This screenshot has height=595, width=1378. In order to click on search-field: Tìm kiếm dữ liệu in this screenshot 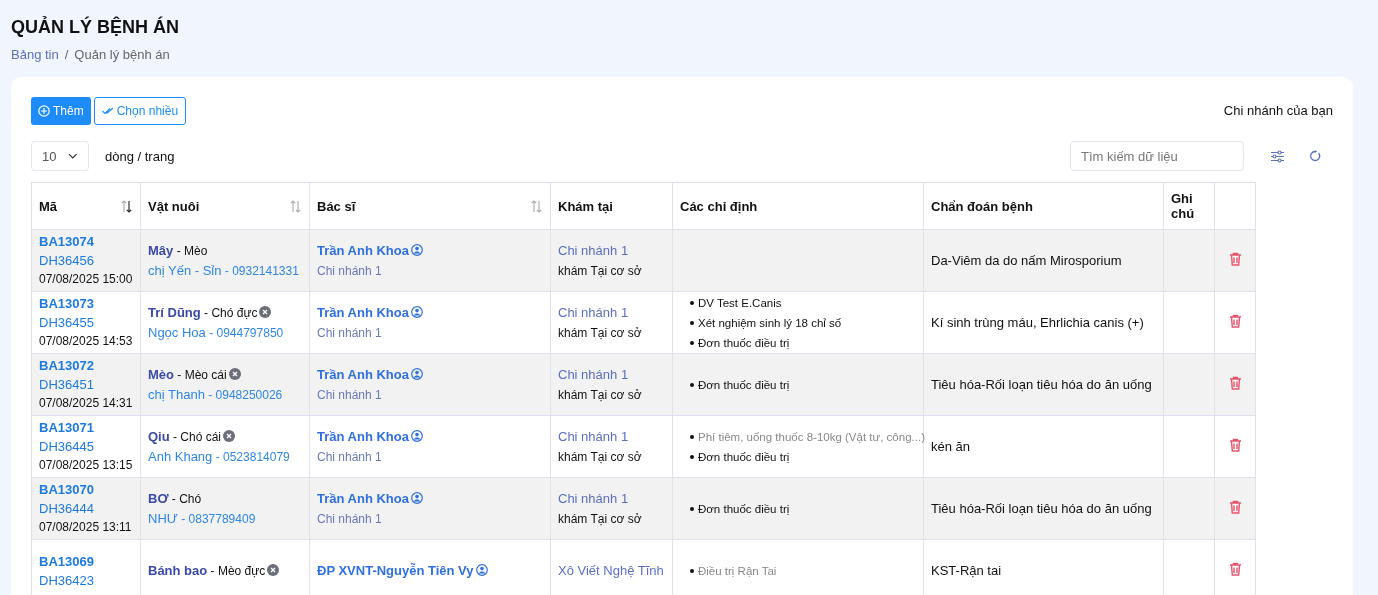, I will do `click(1157, 156)`.